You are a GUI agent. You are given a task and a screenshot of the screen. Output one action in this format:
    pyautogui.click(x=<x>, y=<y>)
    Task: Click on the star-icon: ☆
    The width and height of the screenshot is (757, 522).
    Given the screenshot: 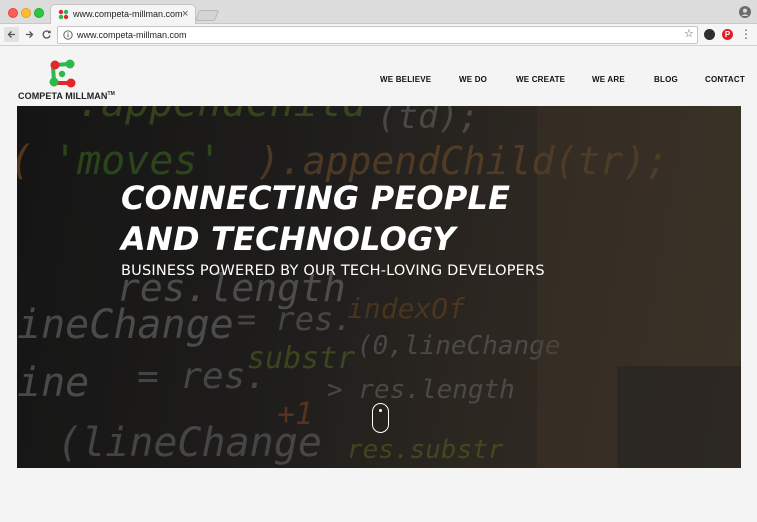 What is the action you would take?
    pyautogui.click(x=689, y=33)
    